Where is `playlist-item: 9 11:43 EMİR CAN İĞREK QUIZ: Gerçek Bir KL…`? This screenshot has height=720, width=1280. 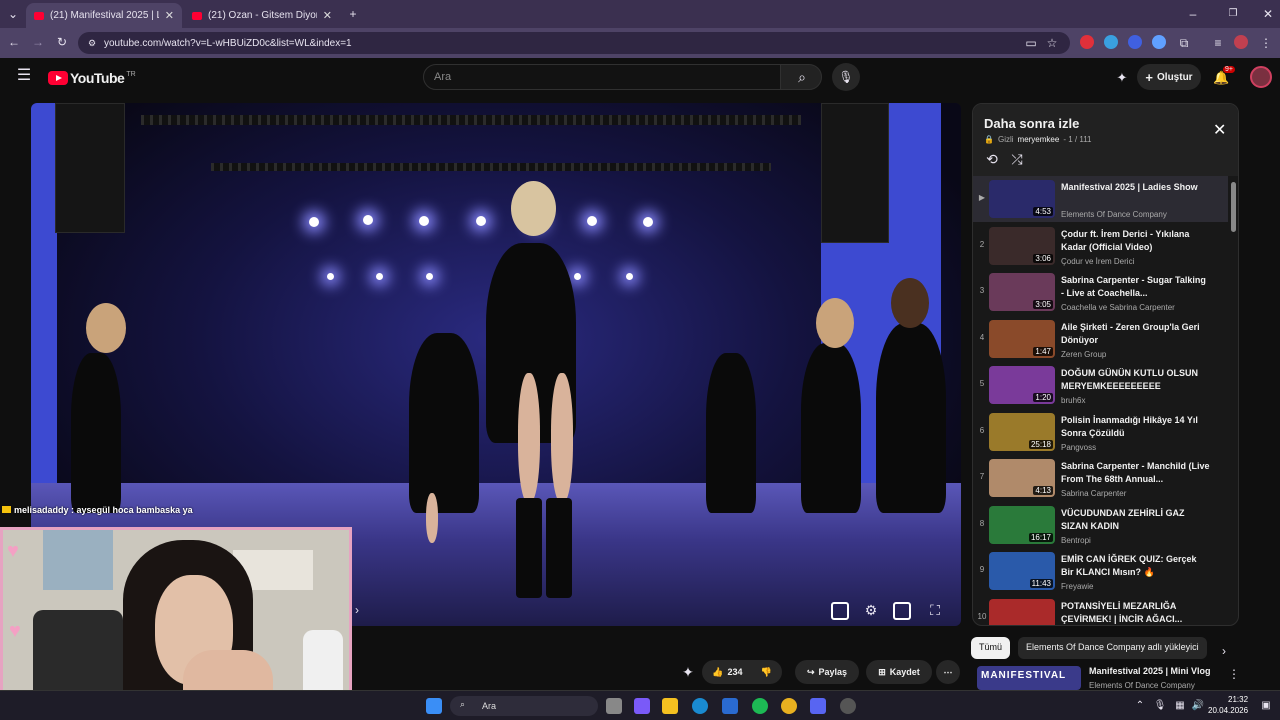 playlist-item: 9 11:43 EMİR CAN İĞREK QUIZ: Gerçek Bir KL… is located at coordinates (1100, 571).